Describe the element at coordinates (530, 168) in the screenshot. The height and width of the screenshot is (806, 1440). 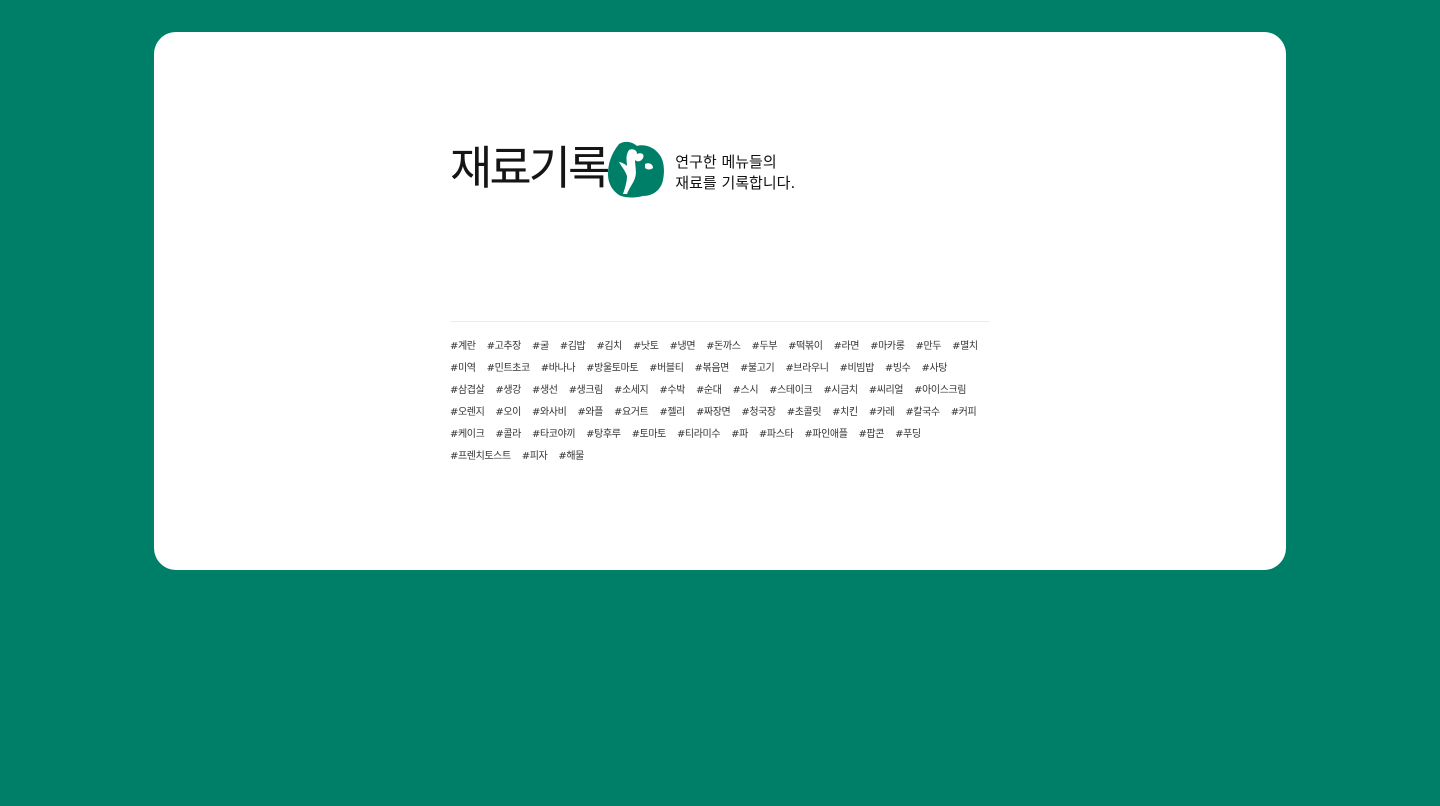
I see `logo-text: 재료기록` at that location.